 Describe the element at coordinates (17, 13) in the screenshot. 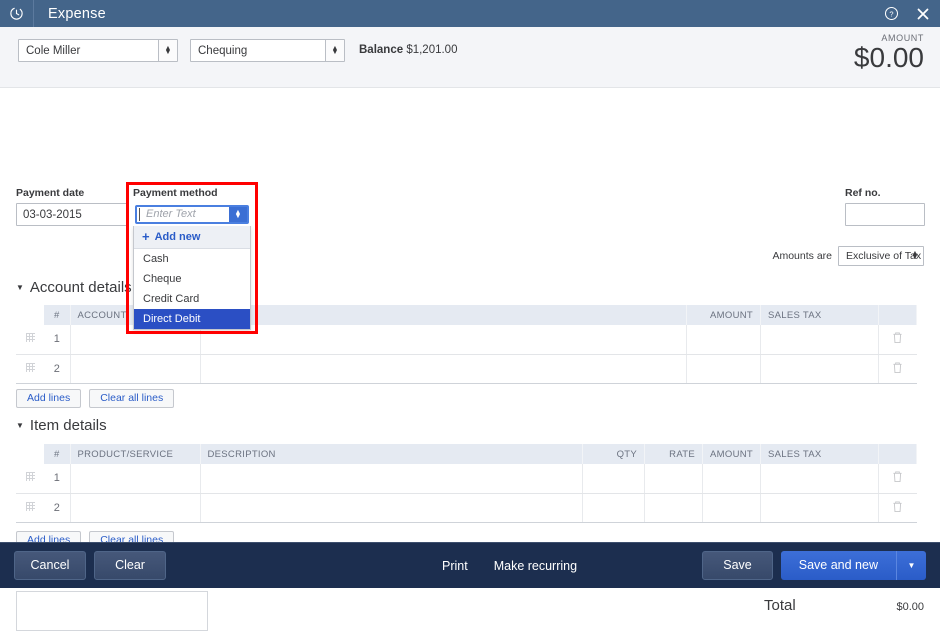

I see `recurring-clock-icon` at that location.